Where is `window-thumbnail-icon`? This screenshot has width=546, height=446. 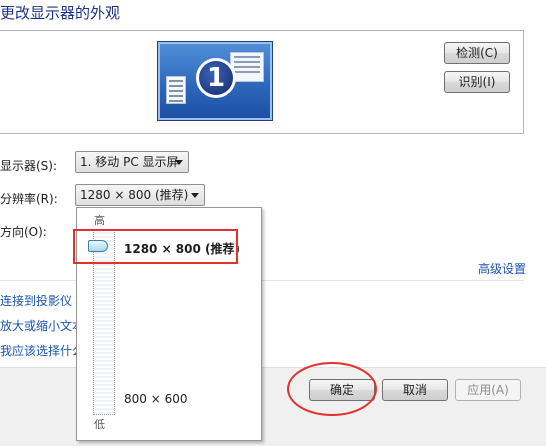
window-thumbnail-icon is located at coordinates (176, 90).